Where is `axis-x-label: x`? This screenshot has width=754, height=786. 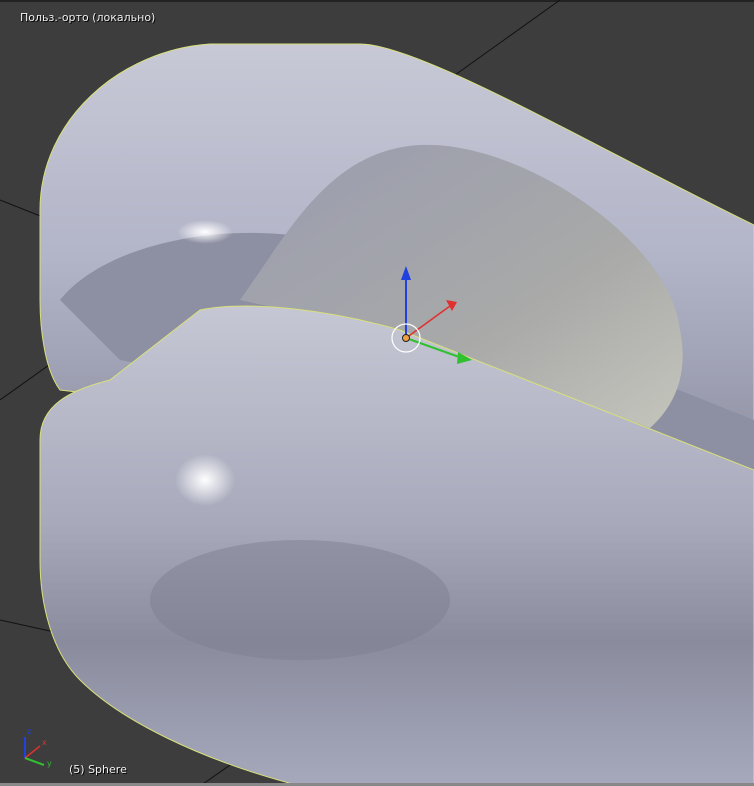 axis-x-label: x is located at coordinates (44, 742).